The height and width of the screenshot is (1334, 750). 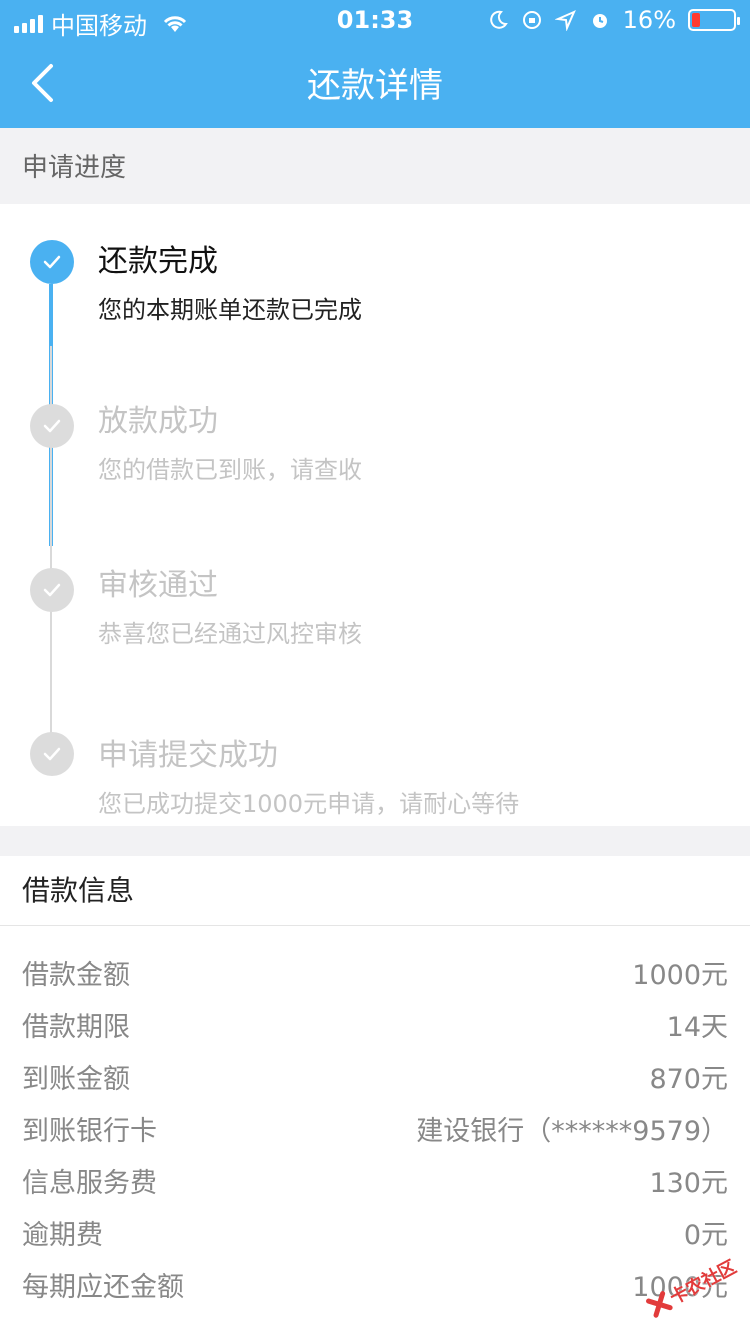 What do you see at coordinates (230, 470) in the screenshot?
I see `step-desc: 您的借款已到账，请查收` at bounding box center [230, 470].